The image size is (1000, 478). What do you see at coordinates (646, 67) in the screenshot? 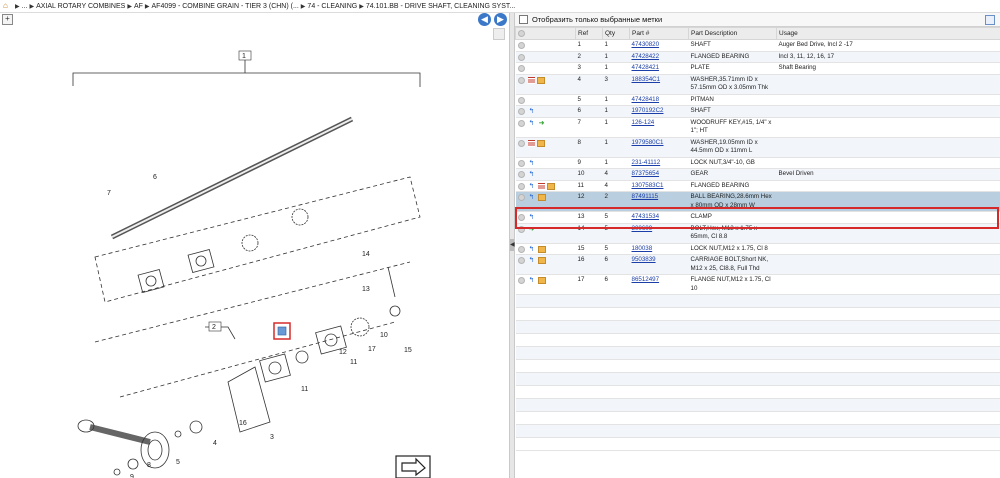
I see `part-number-link: 47428421` at bounding box center [646, 67].